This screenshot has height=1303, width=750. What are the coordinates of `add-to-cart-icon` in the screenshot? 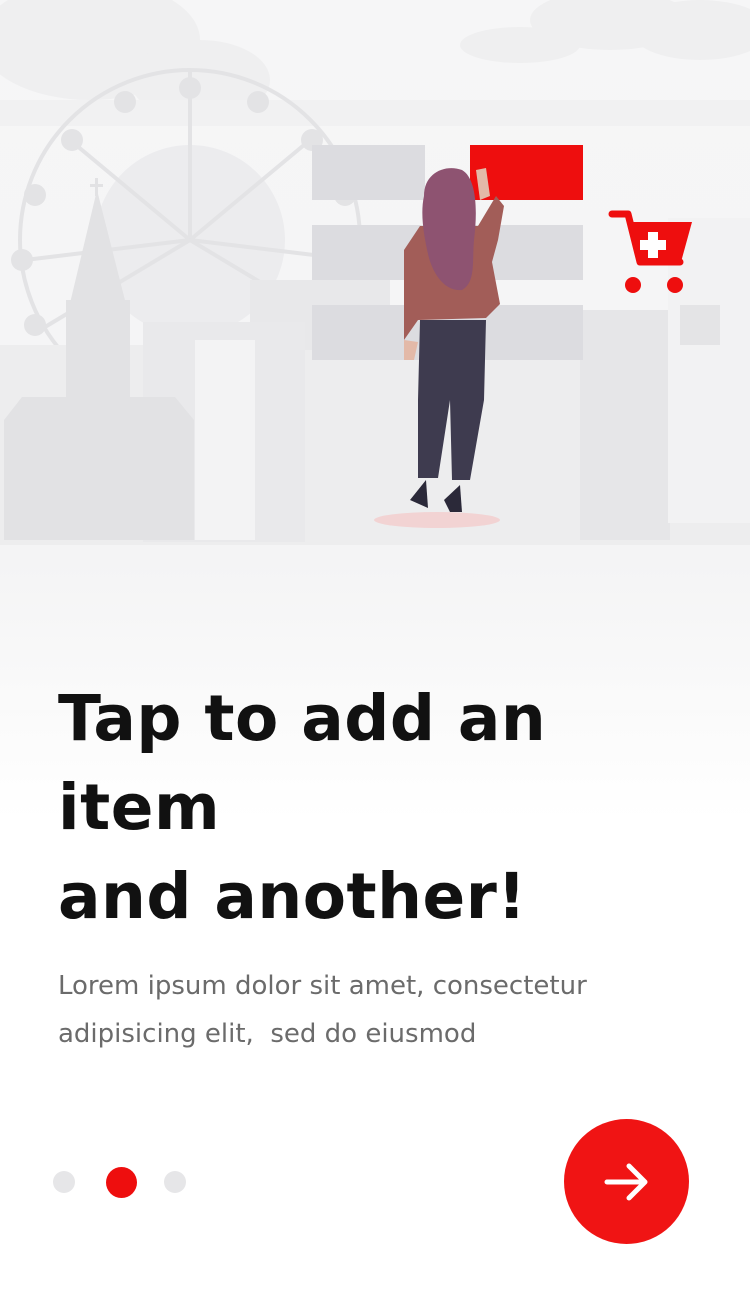 It's located at (650, 251).